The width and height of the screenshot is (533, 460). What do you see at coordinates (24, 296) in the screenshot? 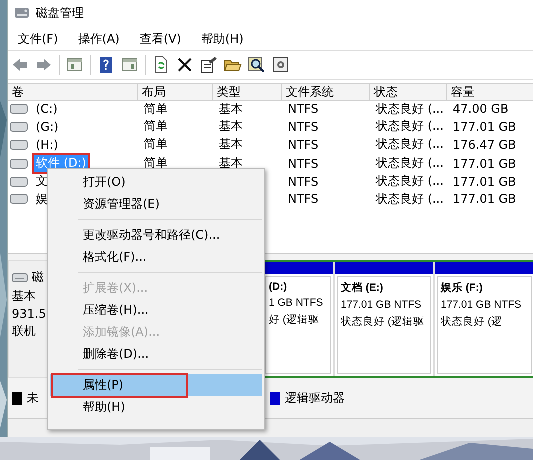
I see `disk-type: 基本` at bounding box center [24, 296].